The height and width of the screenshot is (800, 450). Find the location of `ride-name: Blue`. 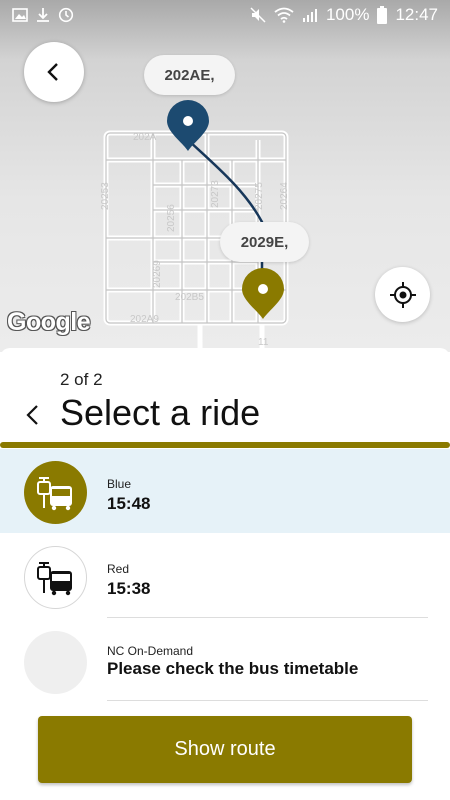

ride-name: Blue is located at coordinates (119, 484).